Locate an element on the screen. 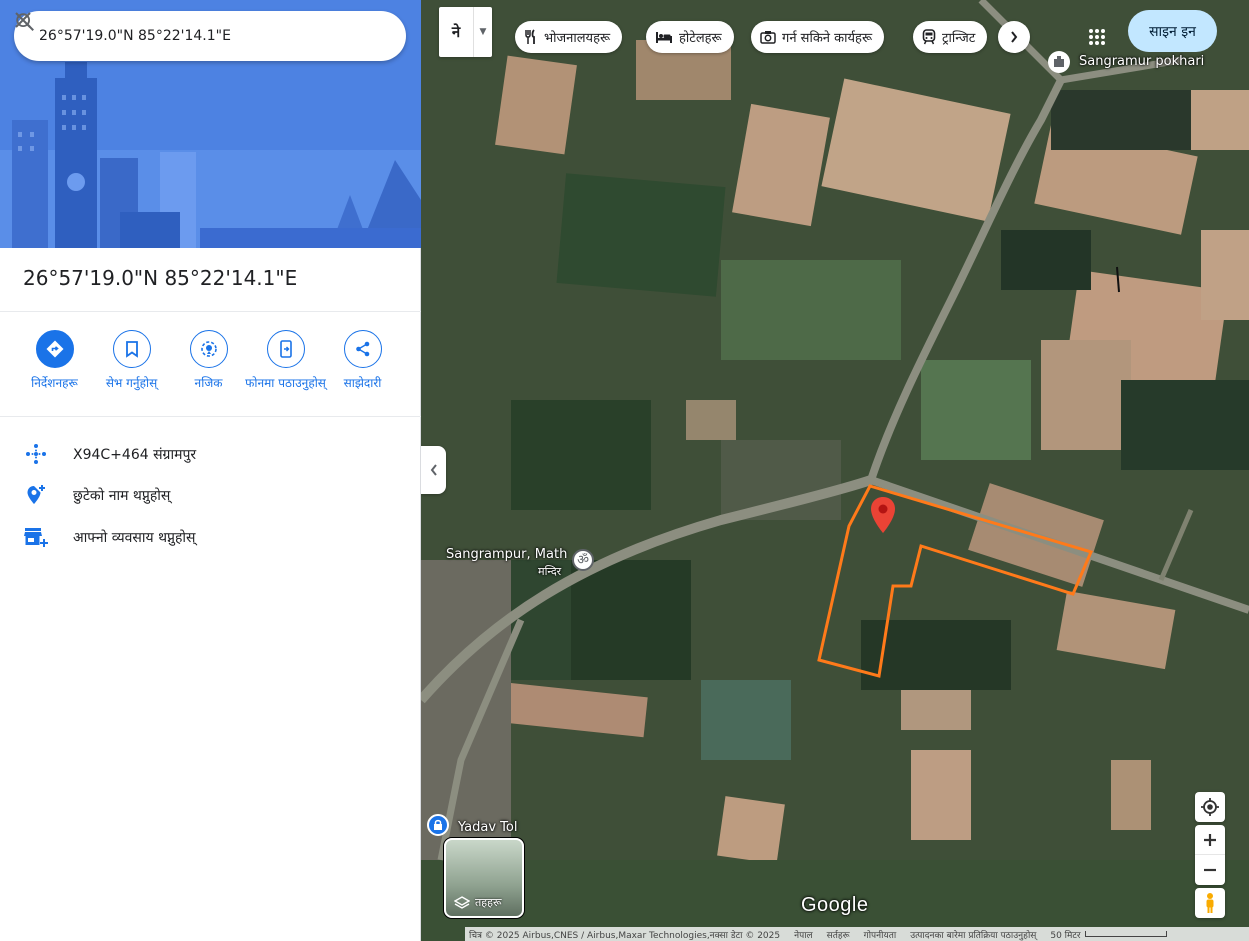 Image resolution: width=1249 pixels, height=941 pixels. apps-grid-icon is located at coordinates (1097, 37).